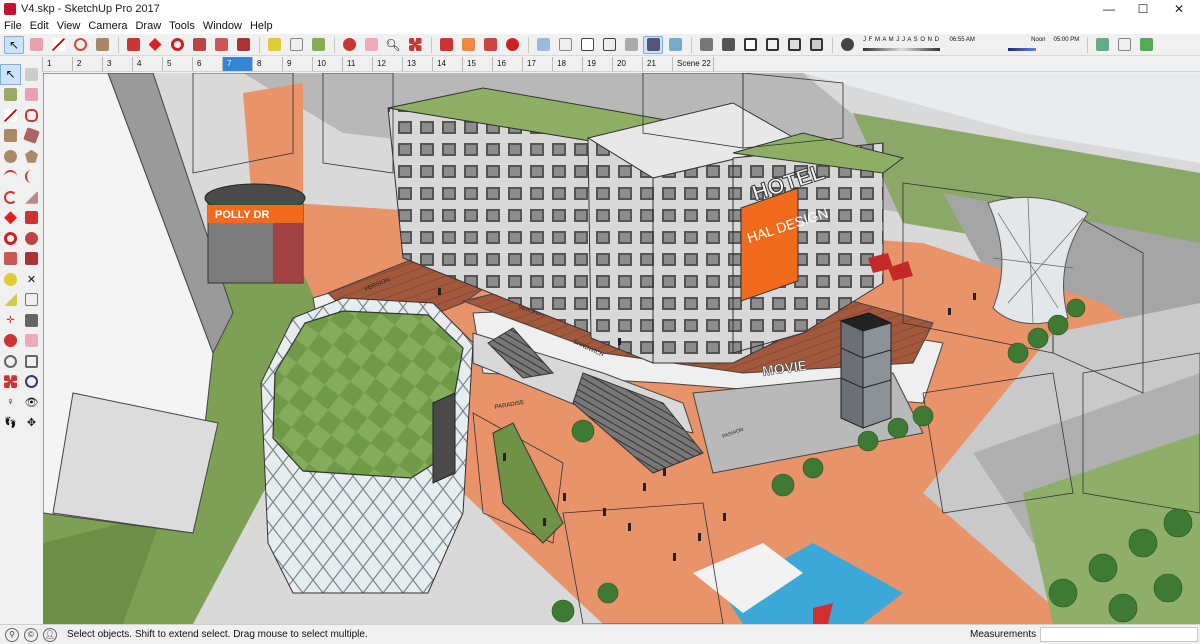 Image resolution: width=1200 pixels, height=644 pixels. What do you see at coordinates (1109, 9) in the screenshot?
I see `minimize-button: —` at bounding box center [1109, 9].